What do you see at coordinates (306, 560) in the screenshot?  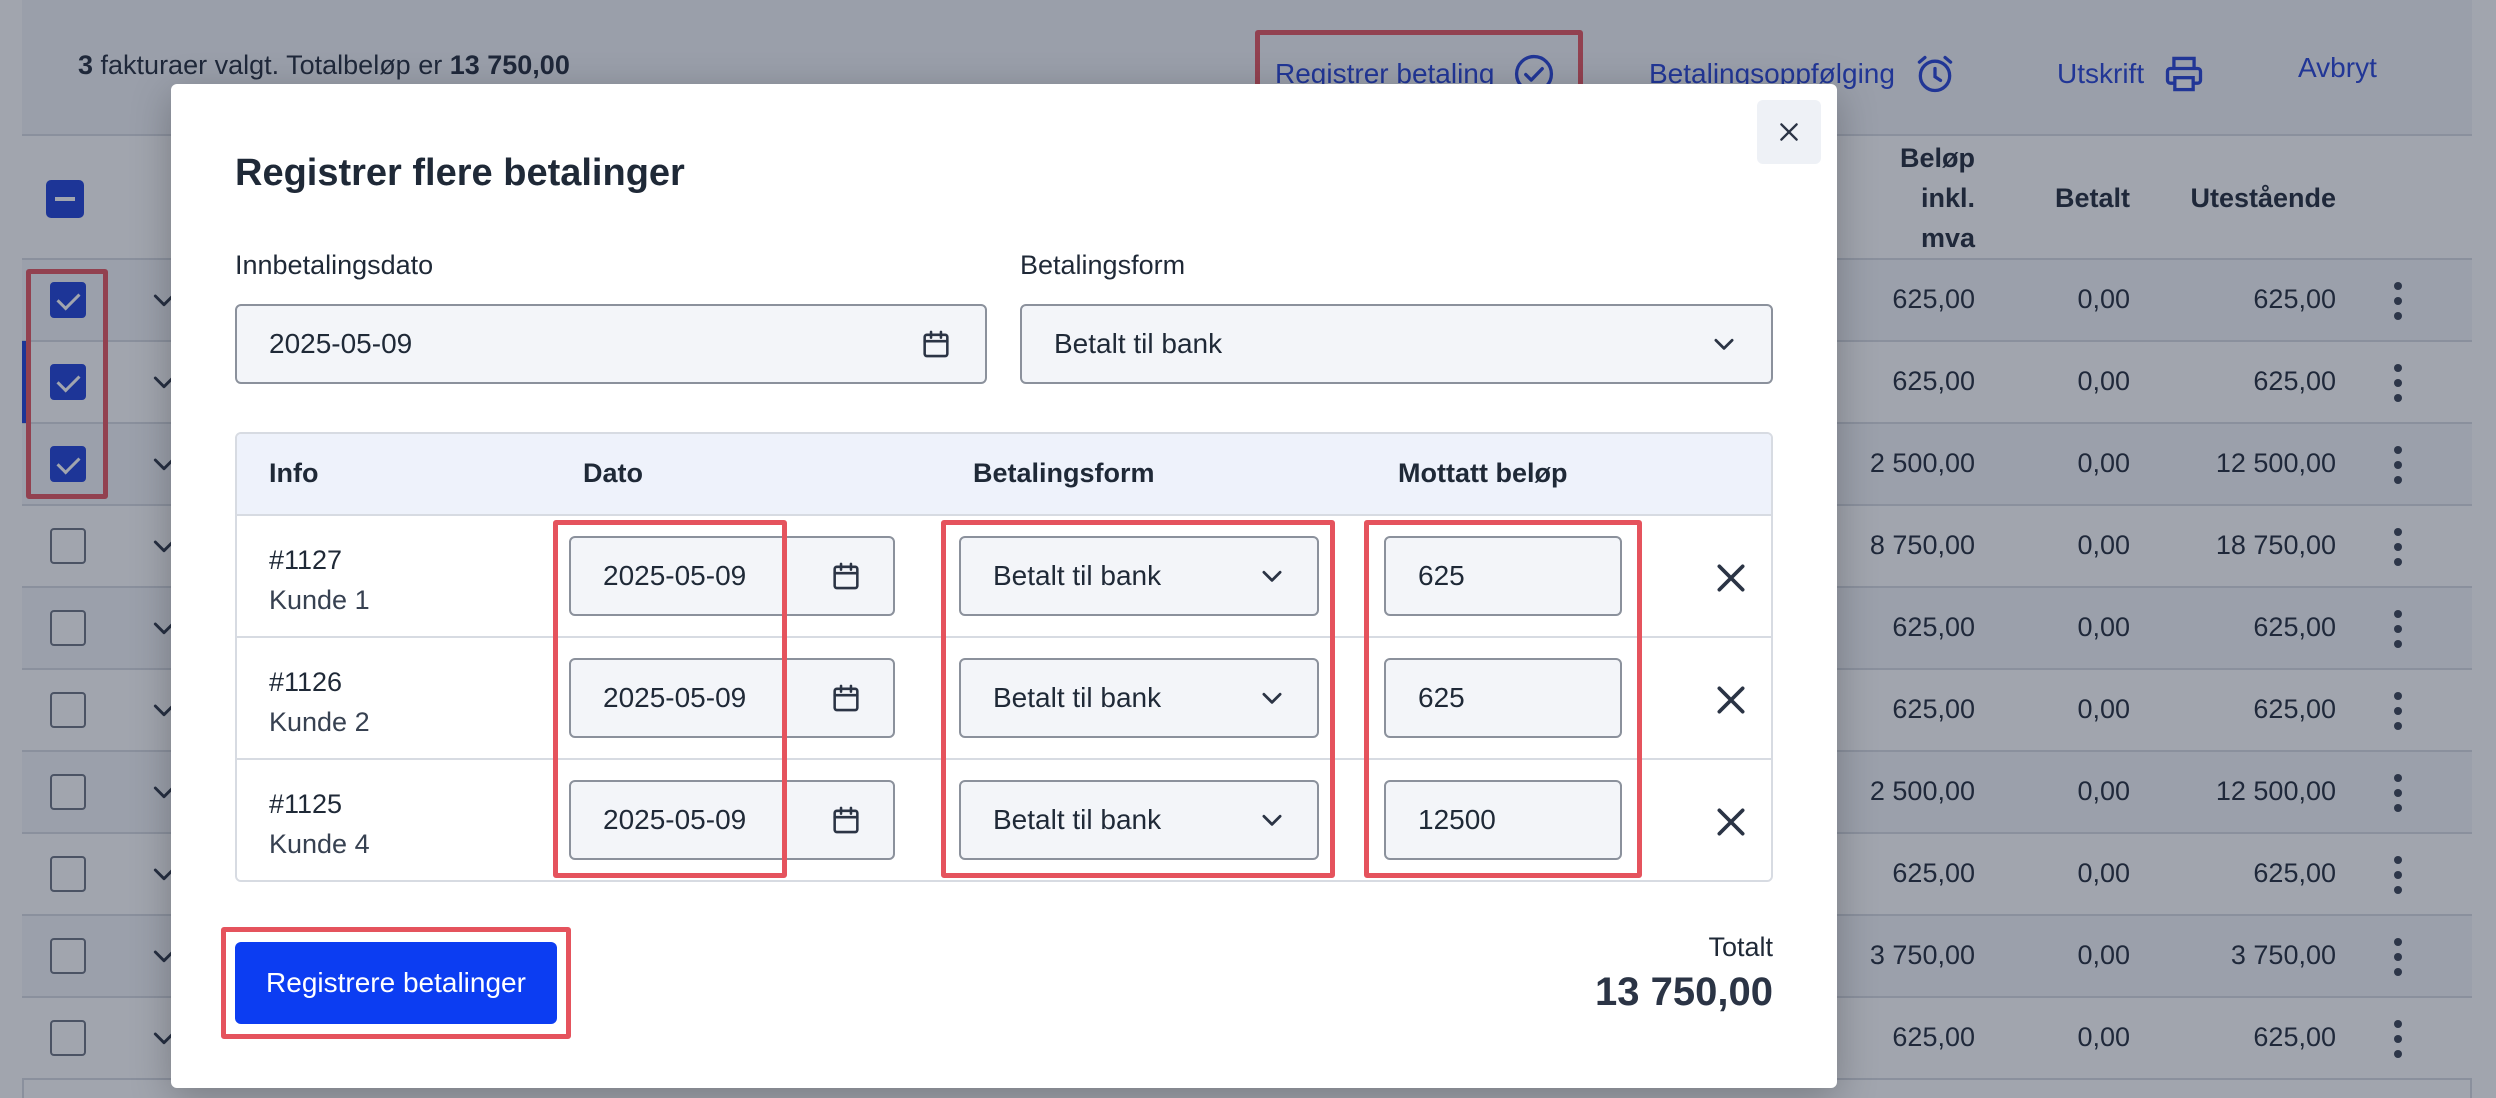 I see `invoice-number: #1127` at bounding box center [306, 560].